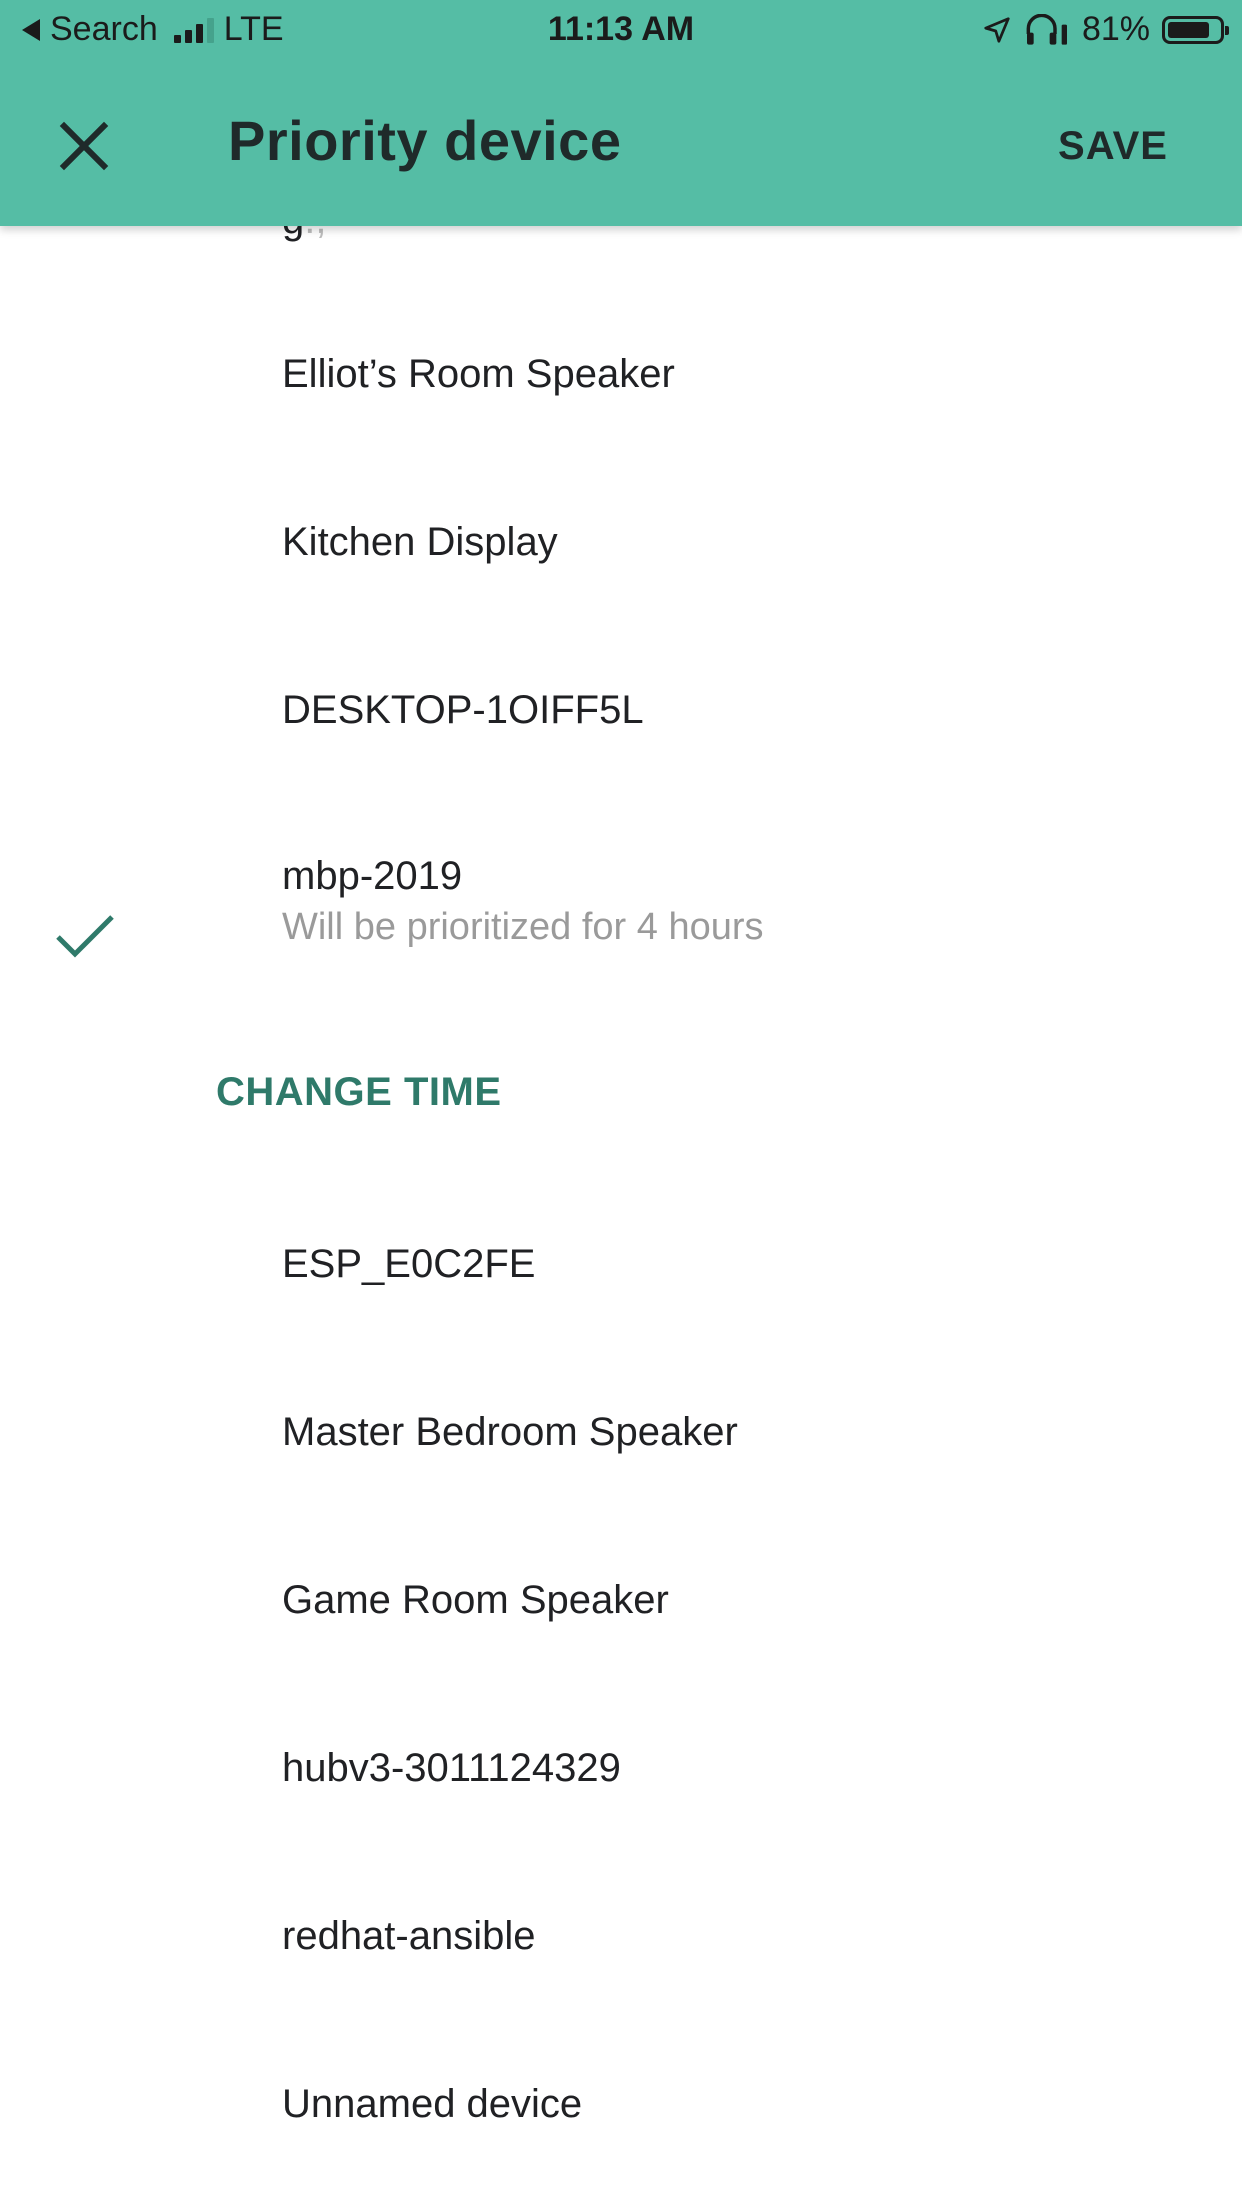 The image size is (1242, 2208). What do you see at coordinates (372, 876) in the screenshot?
I see `device-name: mbp-2019` at bounding box center [372, 876].